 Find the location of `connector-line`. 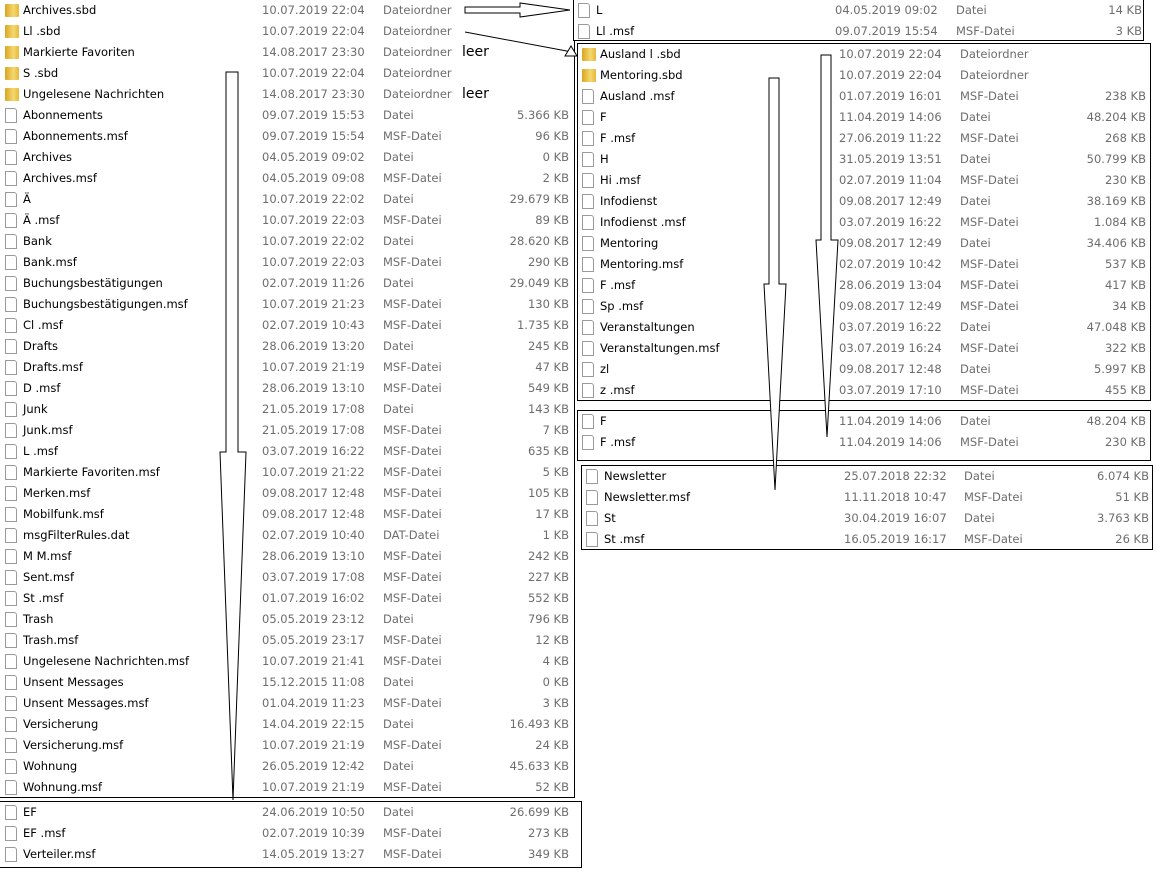

connector-line is located at coordinates (518, 42).